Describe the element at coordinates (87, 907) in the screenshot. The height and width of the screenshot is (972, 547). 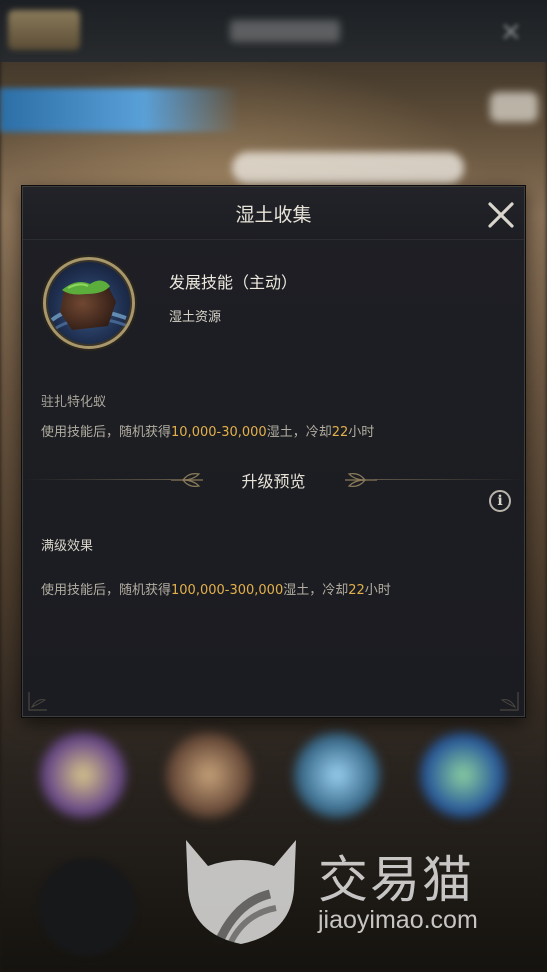
I see `background-dark-circle` at that location.